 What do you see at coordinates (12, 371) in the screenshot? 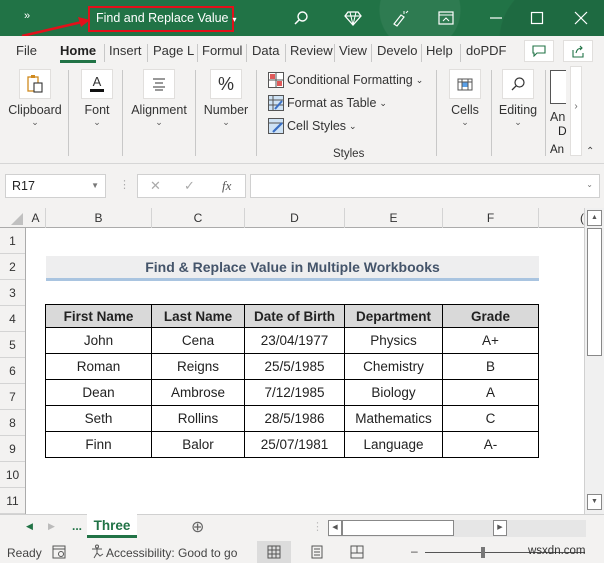
I see `row-header: 6` at bounding box center [12, 371].